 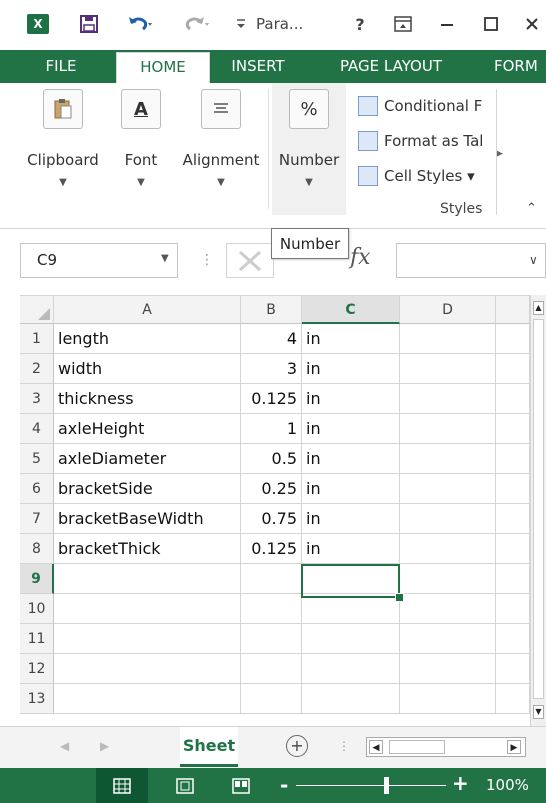 What do you see at coordinates (185, 788) in the screenshot?
I see `page-layout-view-icon` at bounding box center [185, 788].